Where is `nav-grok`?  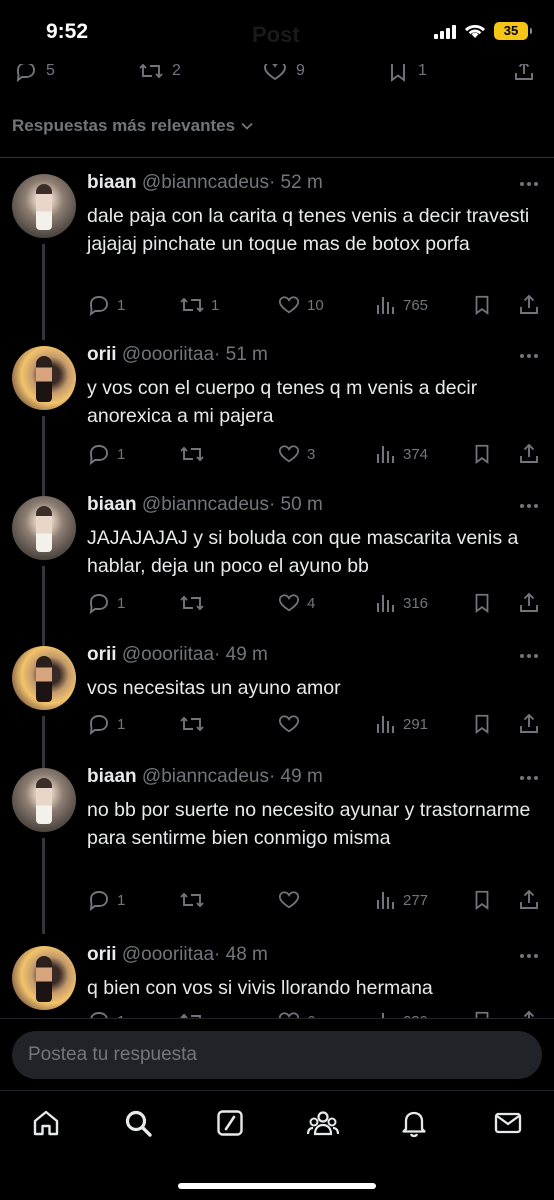 nav-grok is located at coordinates (230, 1123).